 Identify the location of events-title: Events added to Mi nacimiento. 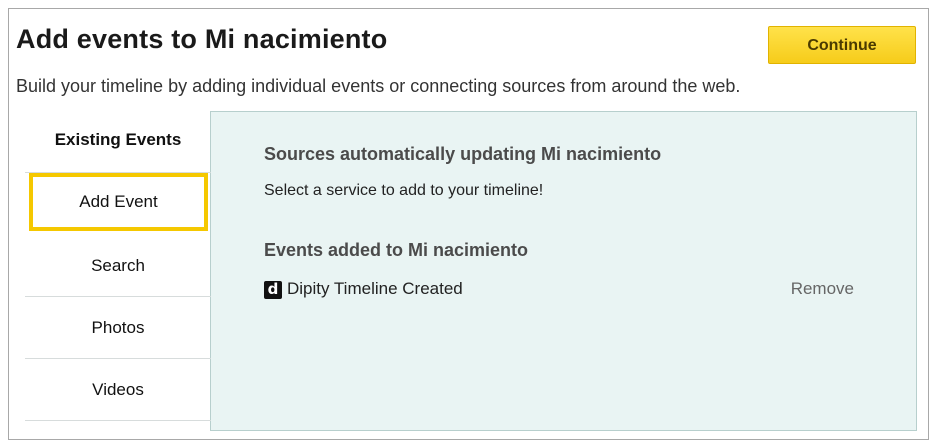
(396, 250).